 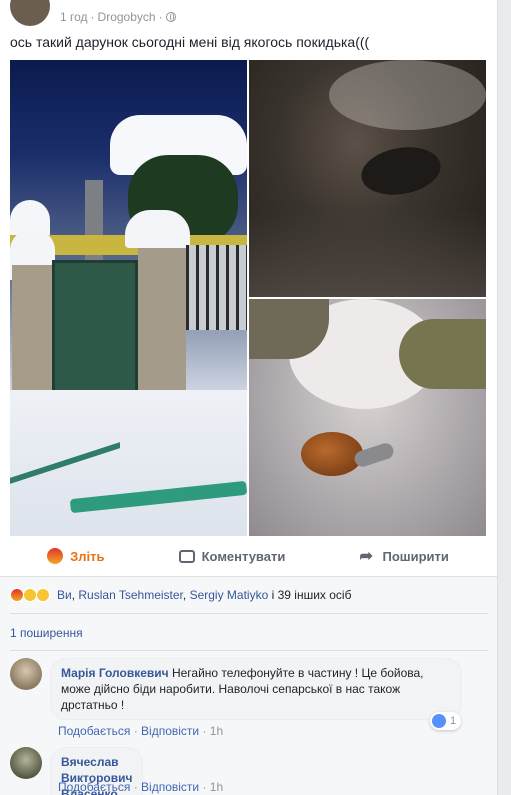 I want to click on comment-button: Коментувати, so click(x=231, y=556).